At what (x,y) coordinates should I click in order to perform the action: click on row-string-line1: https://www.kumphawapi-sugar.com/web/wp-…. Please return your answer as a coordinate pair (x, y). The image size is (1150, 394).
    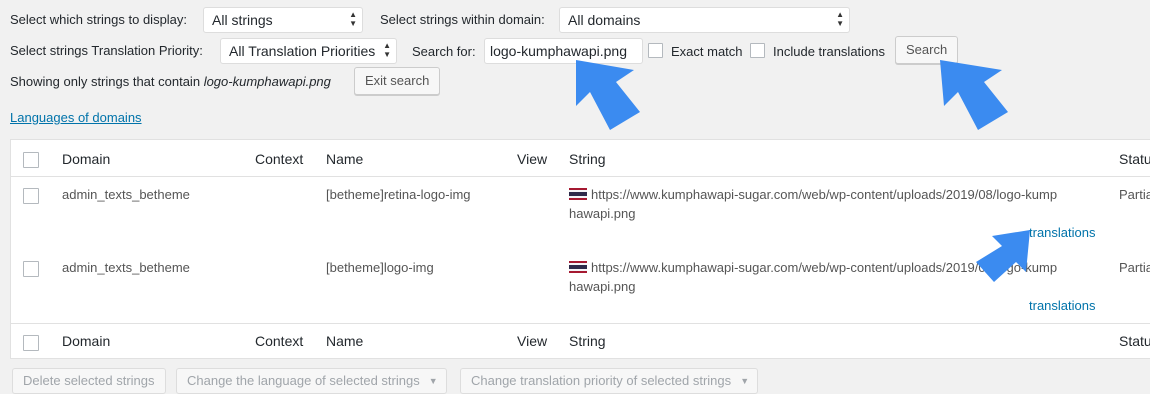
    Looking at the image, I should click on (824, 194).